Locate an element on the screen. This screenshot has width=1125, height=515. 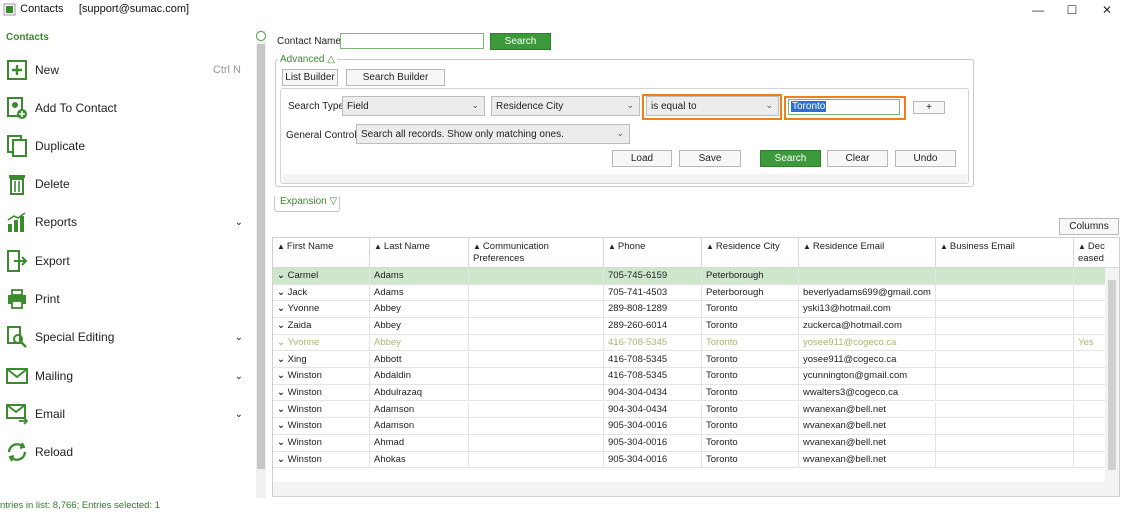
cell-residence-city: Peterborough is located at coordinates (750, 276).